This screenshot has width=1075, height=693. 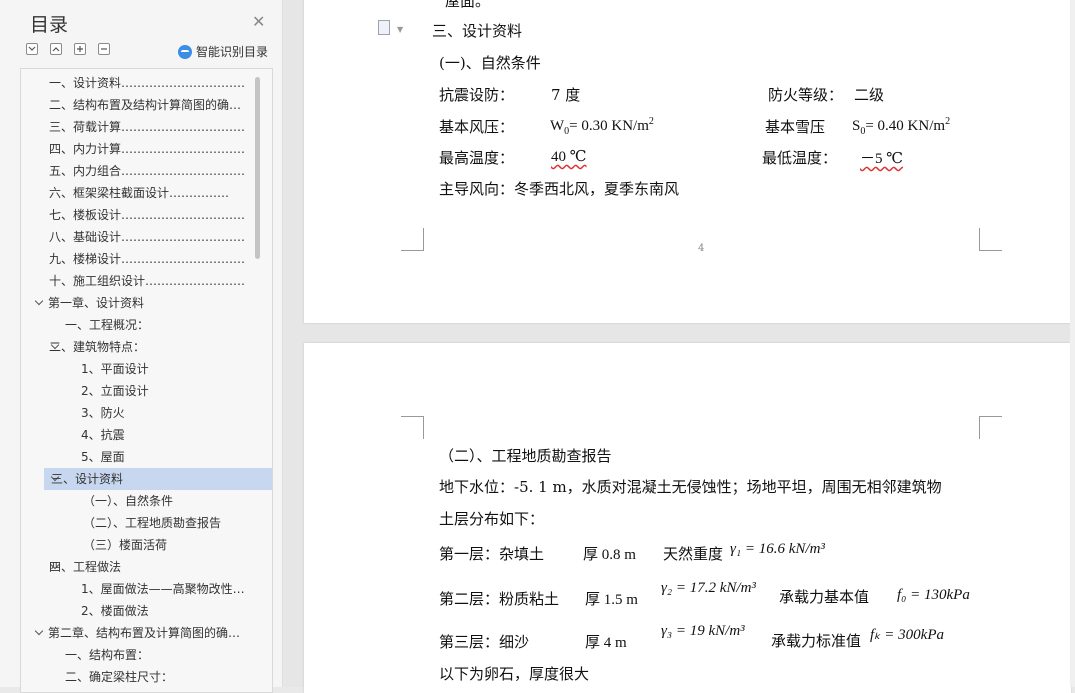 I want to click on fire-label: 防火等级：, so click(x=806, y=95).